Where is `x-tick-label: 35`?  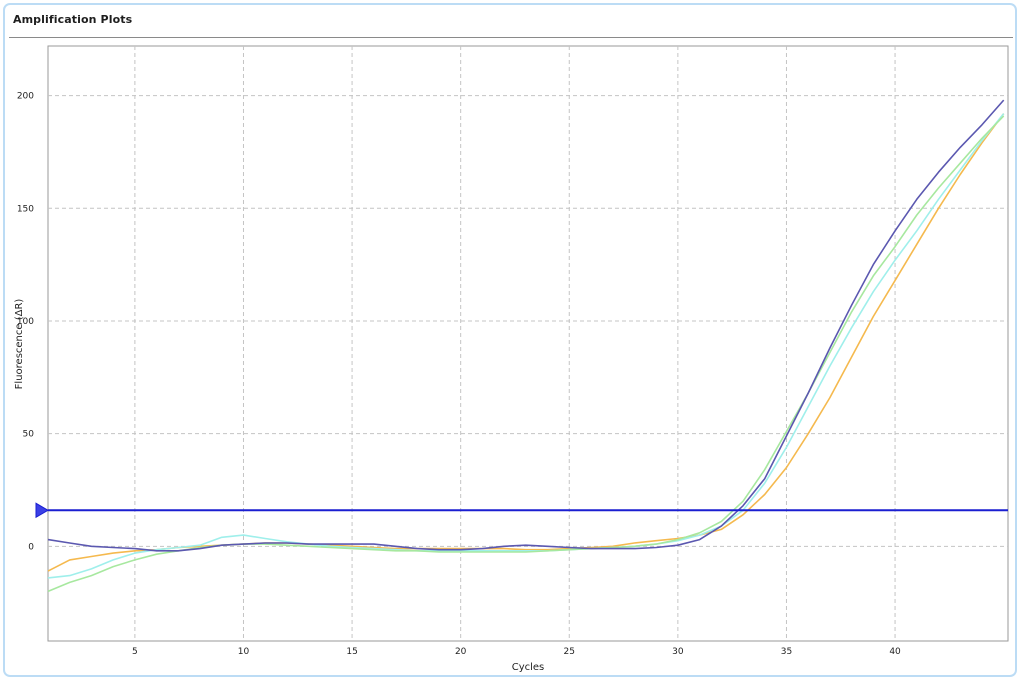 x-tick-label: 35 is located at coordinates (786, 652).